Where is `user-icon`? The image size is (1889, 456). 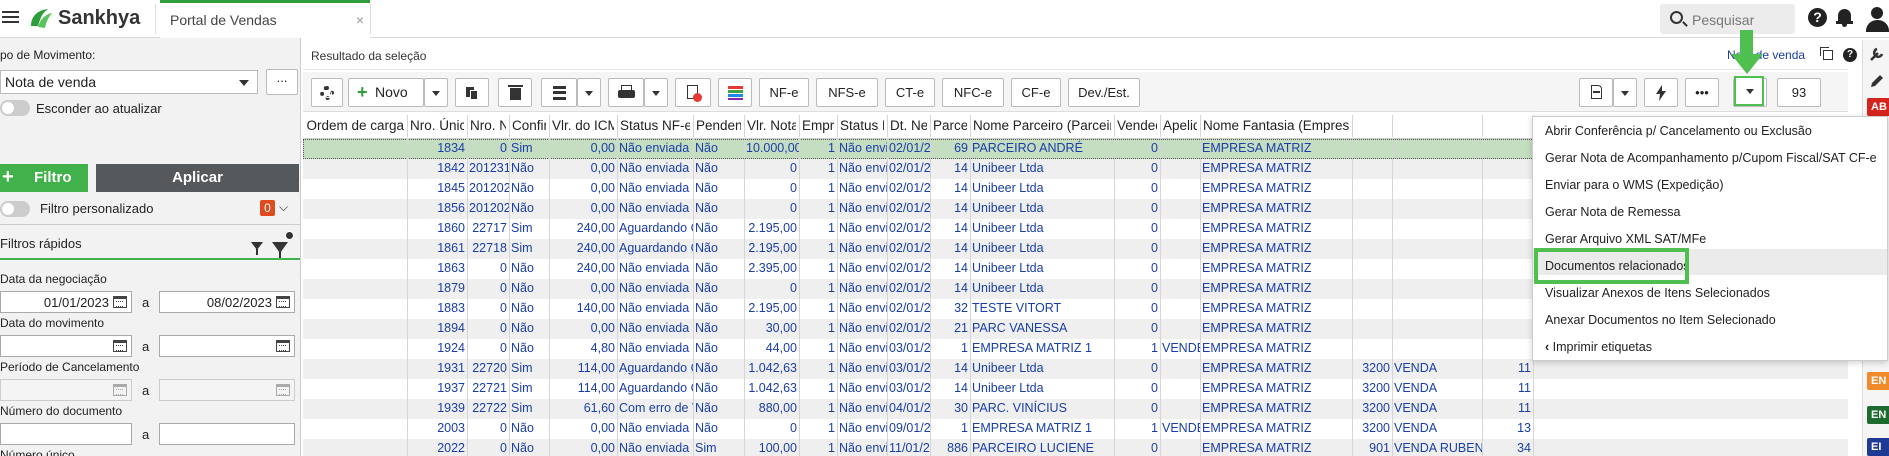
user-icon is located at coordinates (1877, 19).